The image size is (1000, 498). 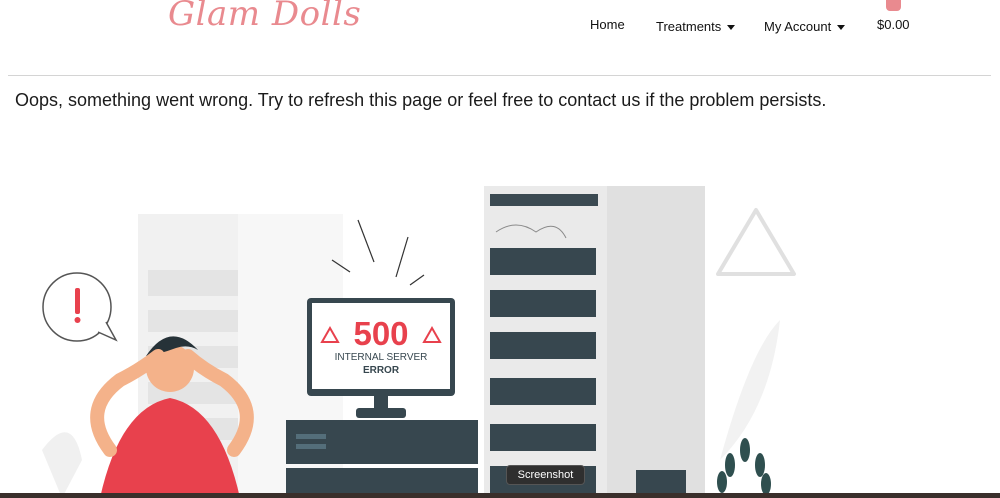 What do you see at coordinates (499, 75) in the screenshot?
I see `header-divider` at bounding box center [499, 75].